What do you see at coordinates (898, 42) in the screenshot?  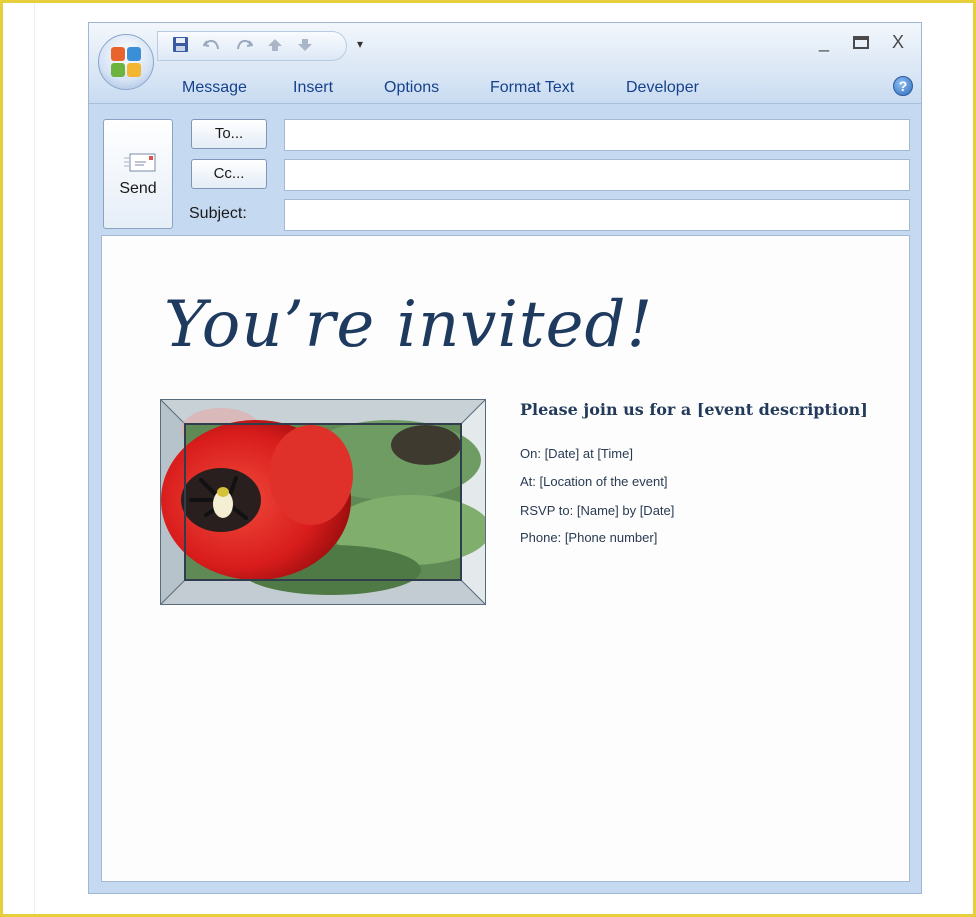 I see `close-icon: X` at bounding box center [898, 42].